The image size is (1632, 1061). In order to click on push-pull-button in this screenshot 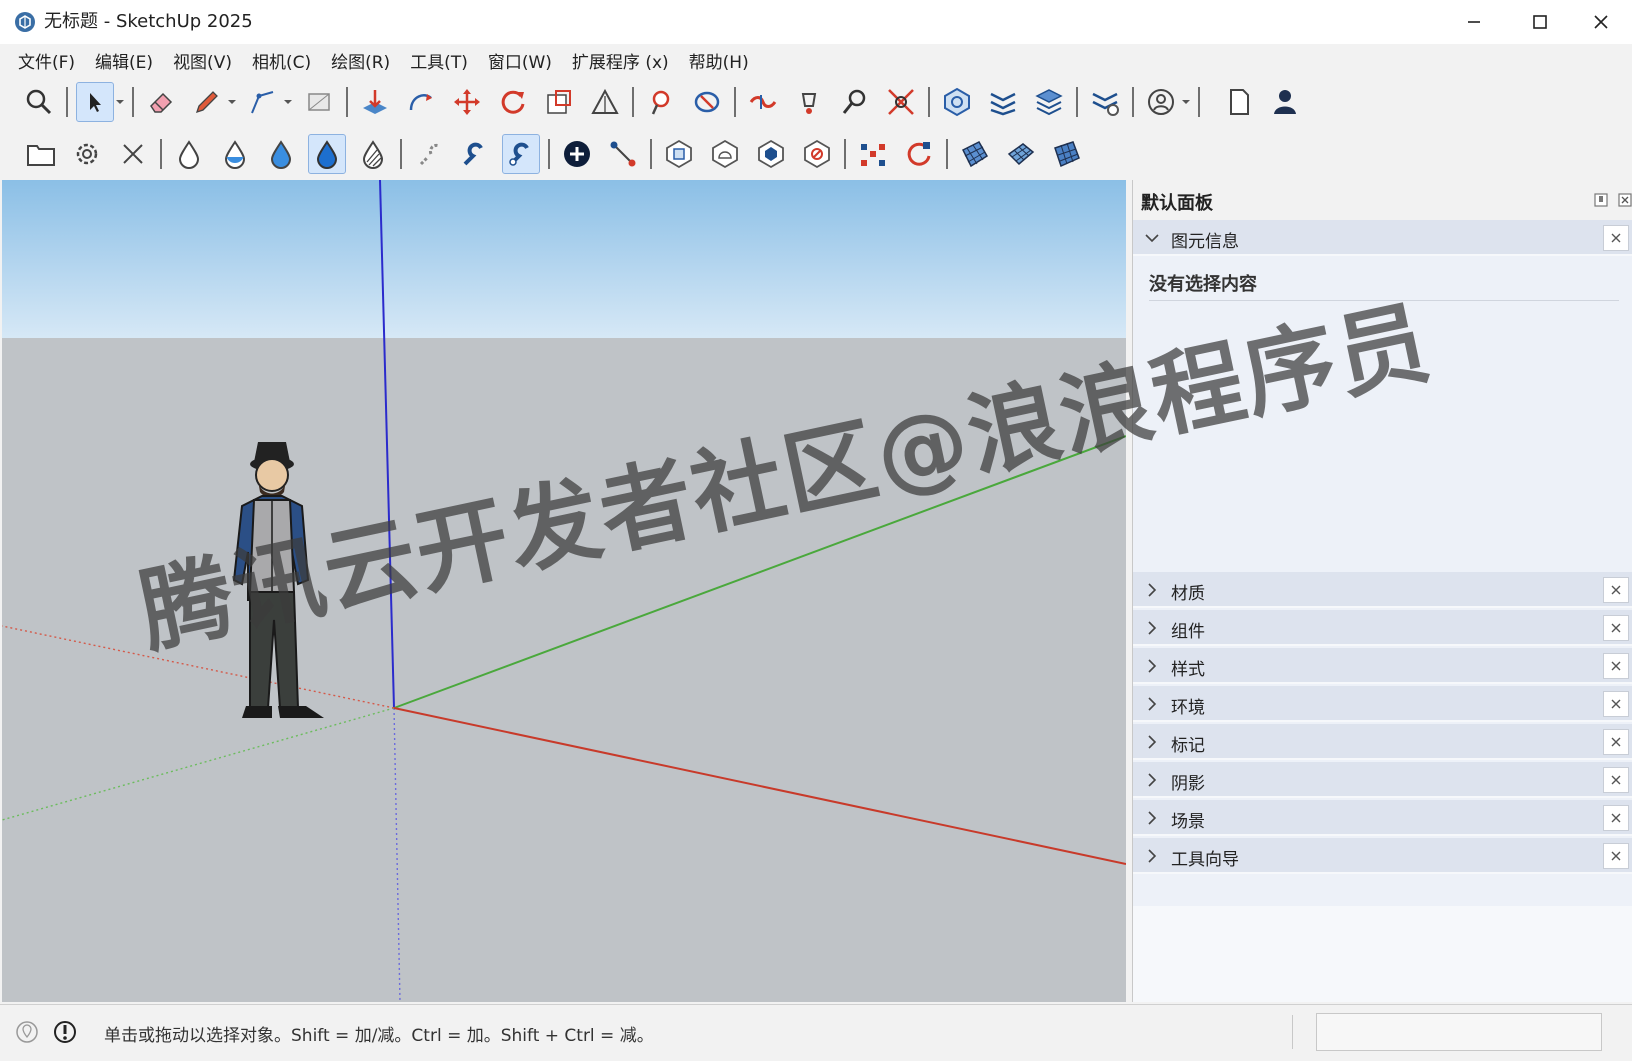, I will do `click(375, 102)`.